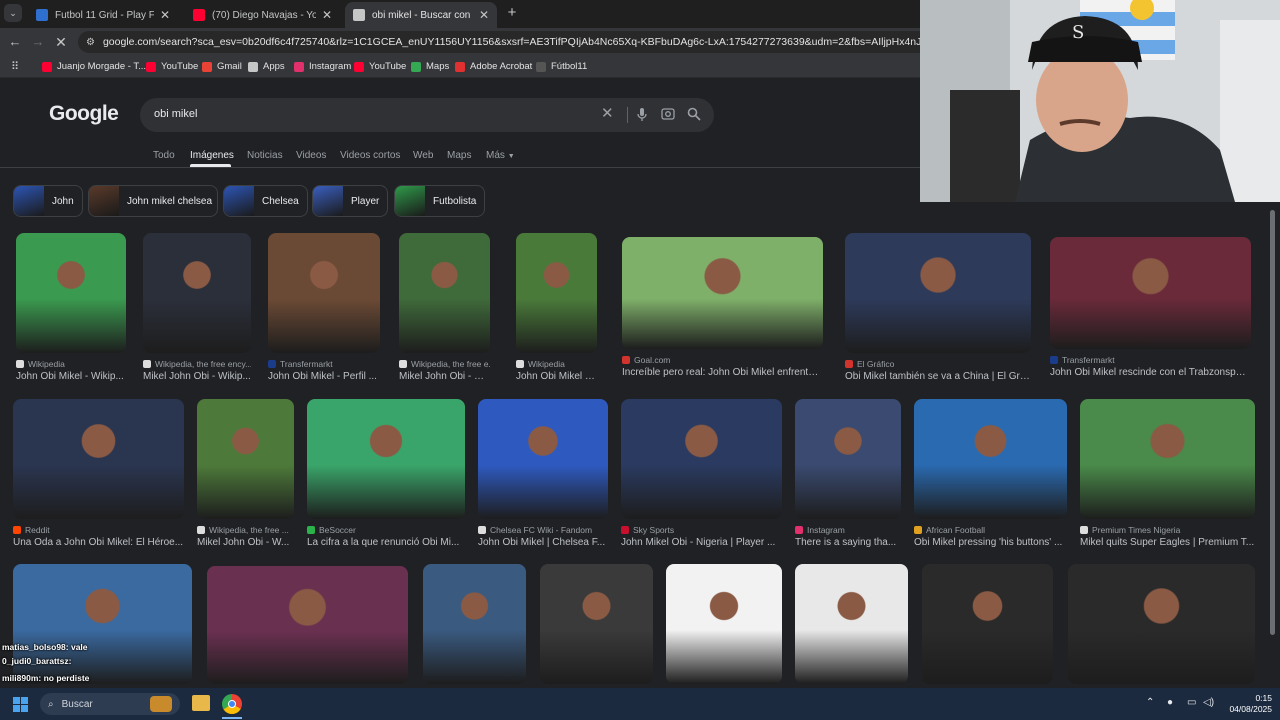 The height and width of the screenshot is (720, 1280). I want to click on lens-search-icon, so click(668, 116).